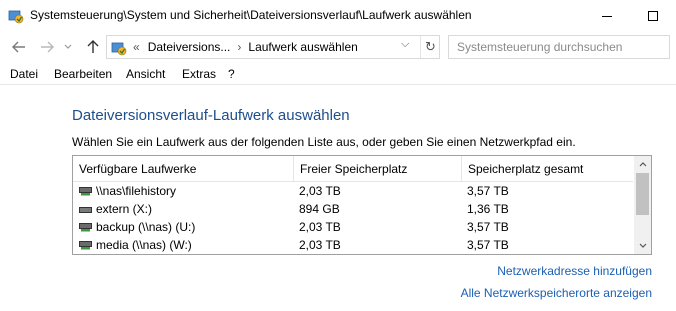 This screenshot has height=311, width=676. I want to click on table-row: media (\\nas) (W:) 2,03 TB 3,57 TB, so click(353, 245).